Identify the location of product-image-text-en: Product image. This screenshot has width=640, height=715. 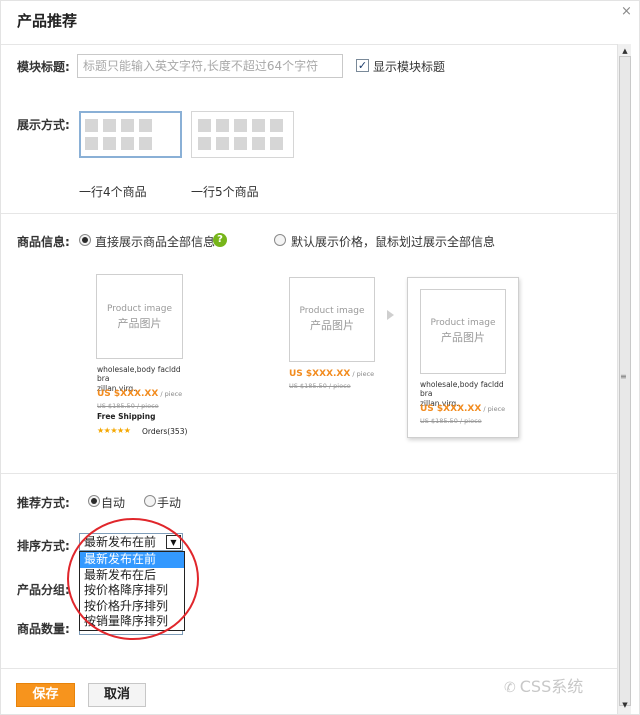
(139, 309).